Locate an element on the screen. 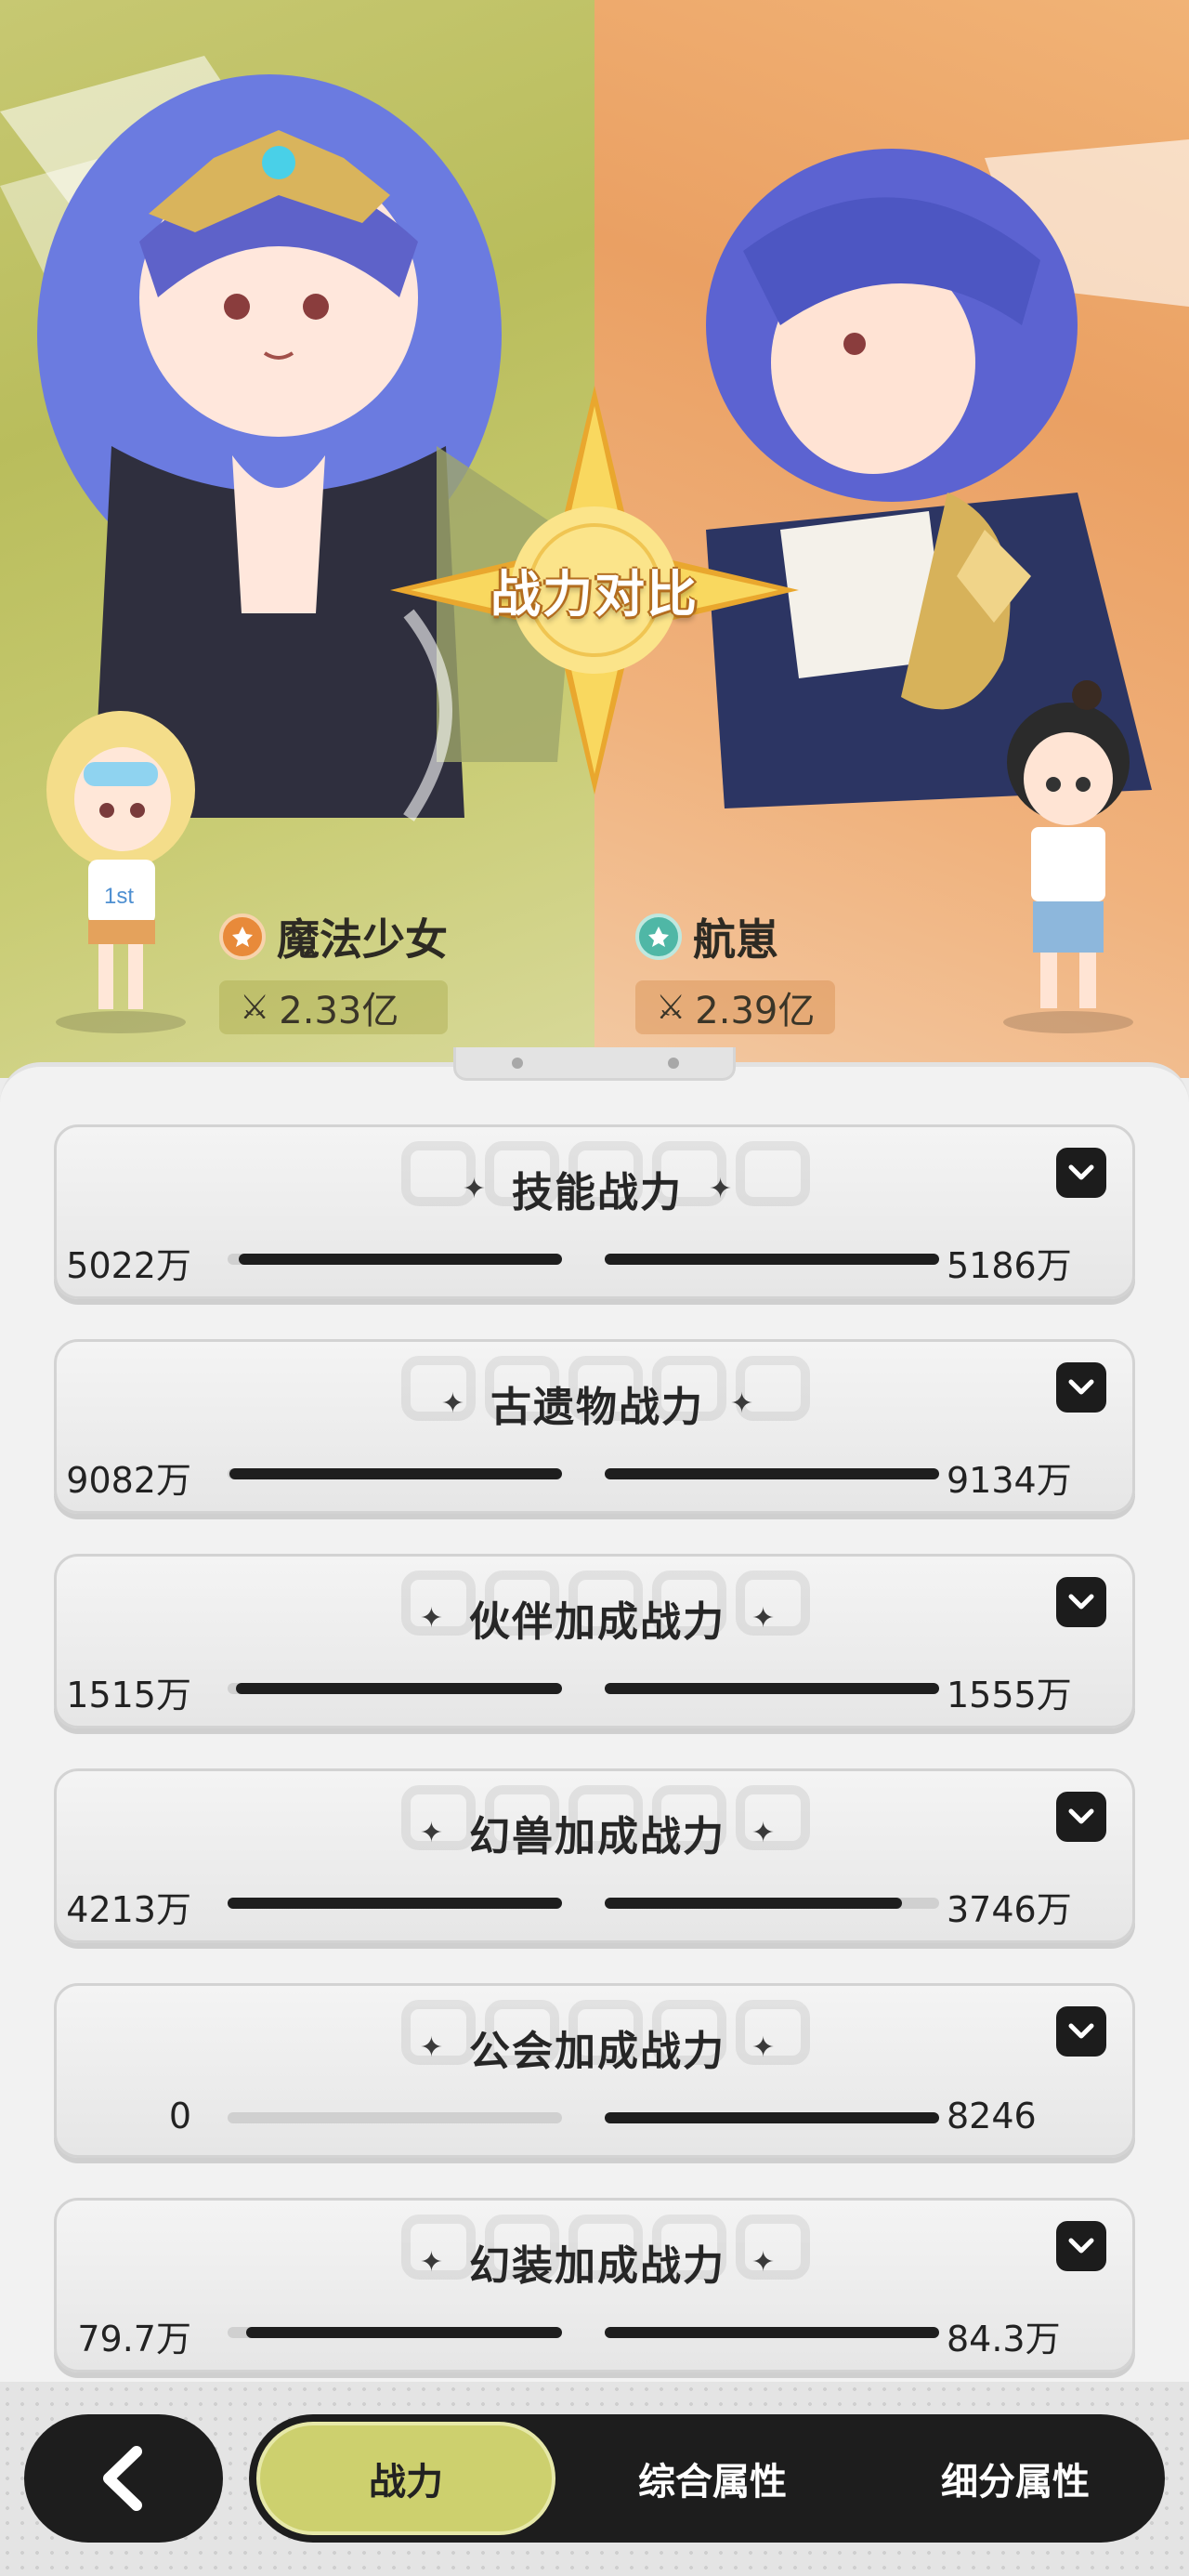  card-title: 技能战力 is located at coordinates (598, 1192).